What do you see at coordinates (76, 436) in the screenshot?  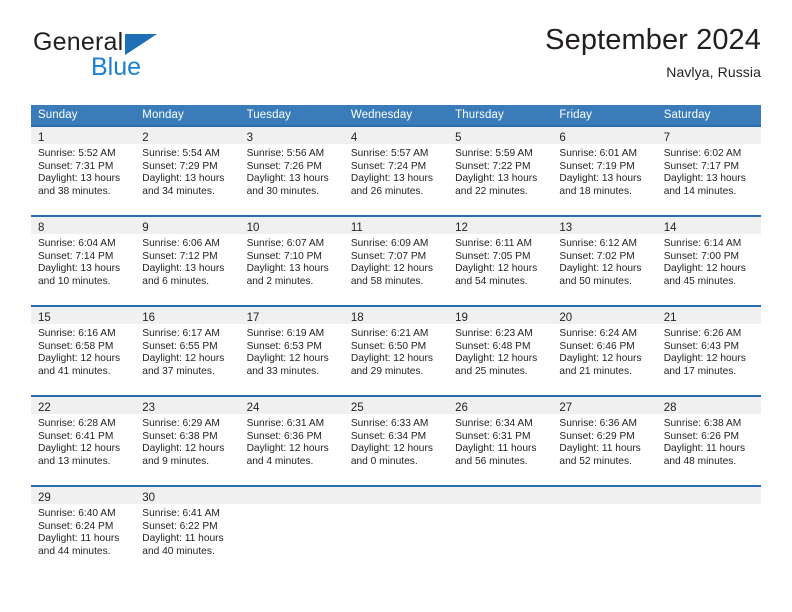 I see `sunset-text: Sunset: 6:41 PM` at bounding box center [76, 436].